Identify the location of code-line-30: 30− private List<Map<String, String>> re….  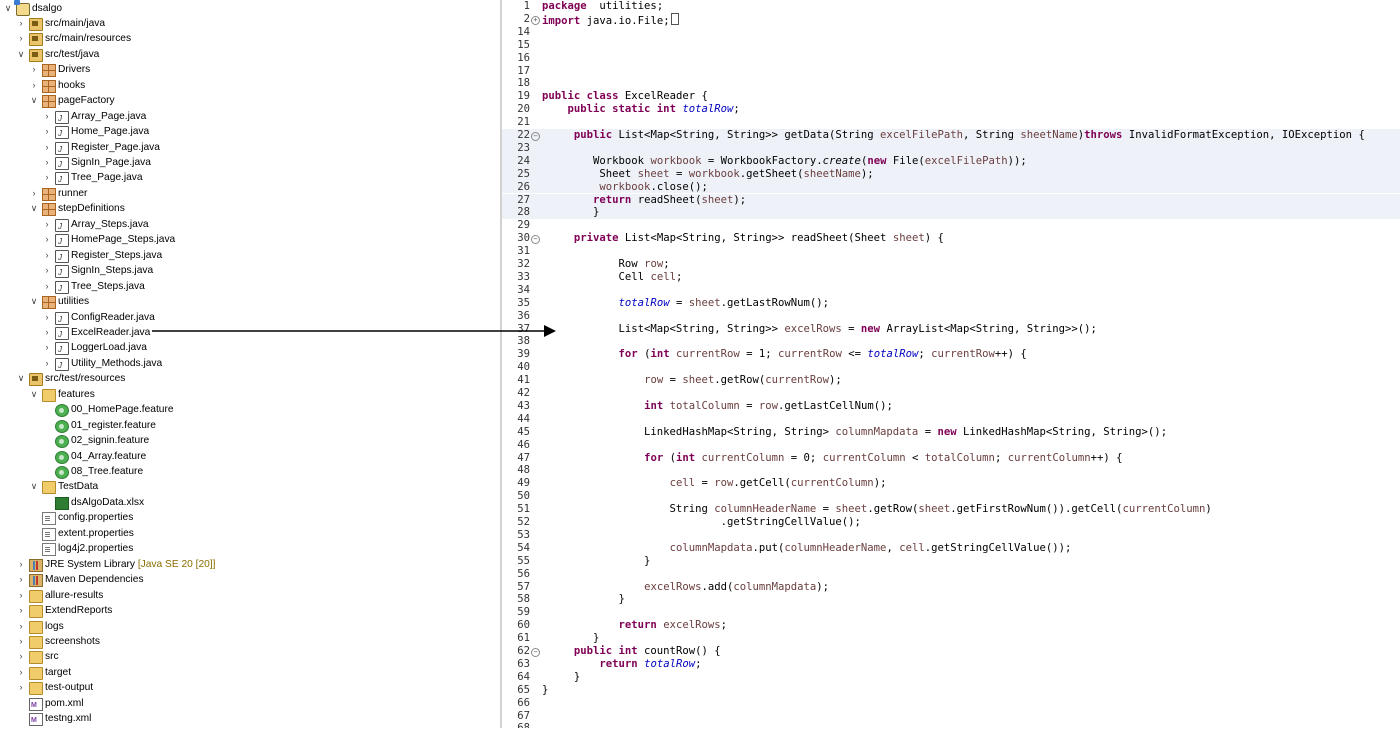
(951, 238).